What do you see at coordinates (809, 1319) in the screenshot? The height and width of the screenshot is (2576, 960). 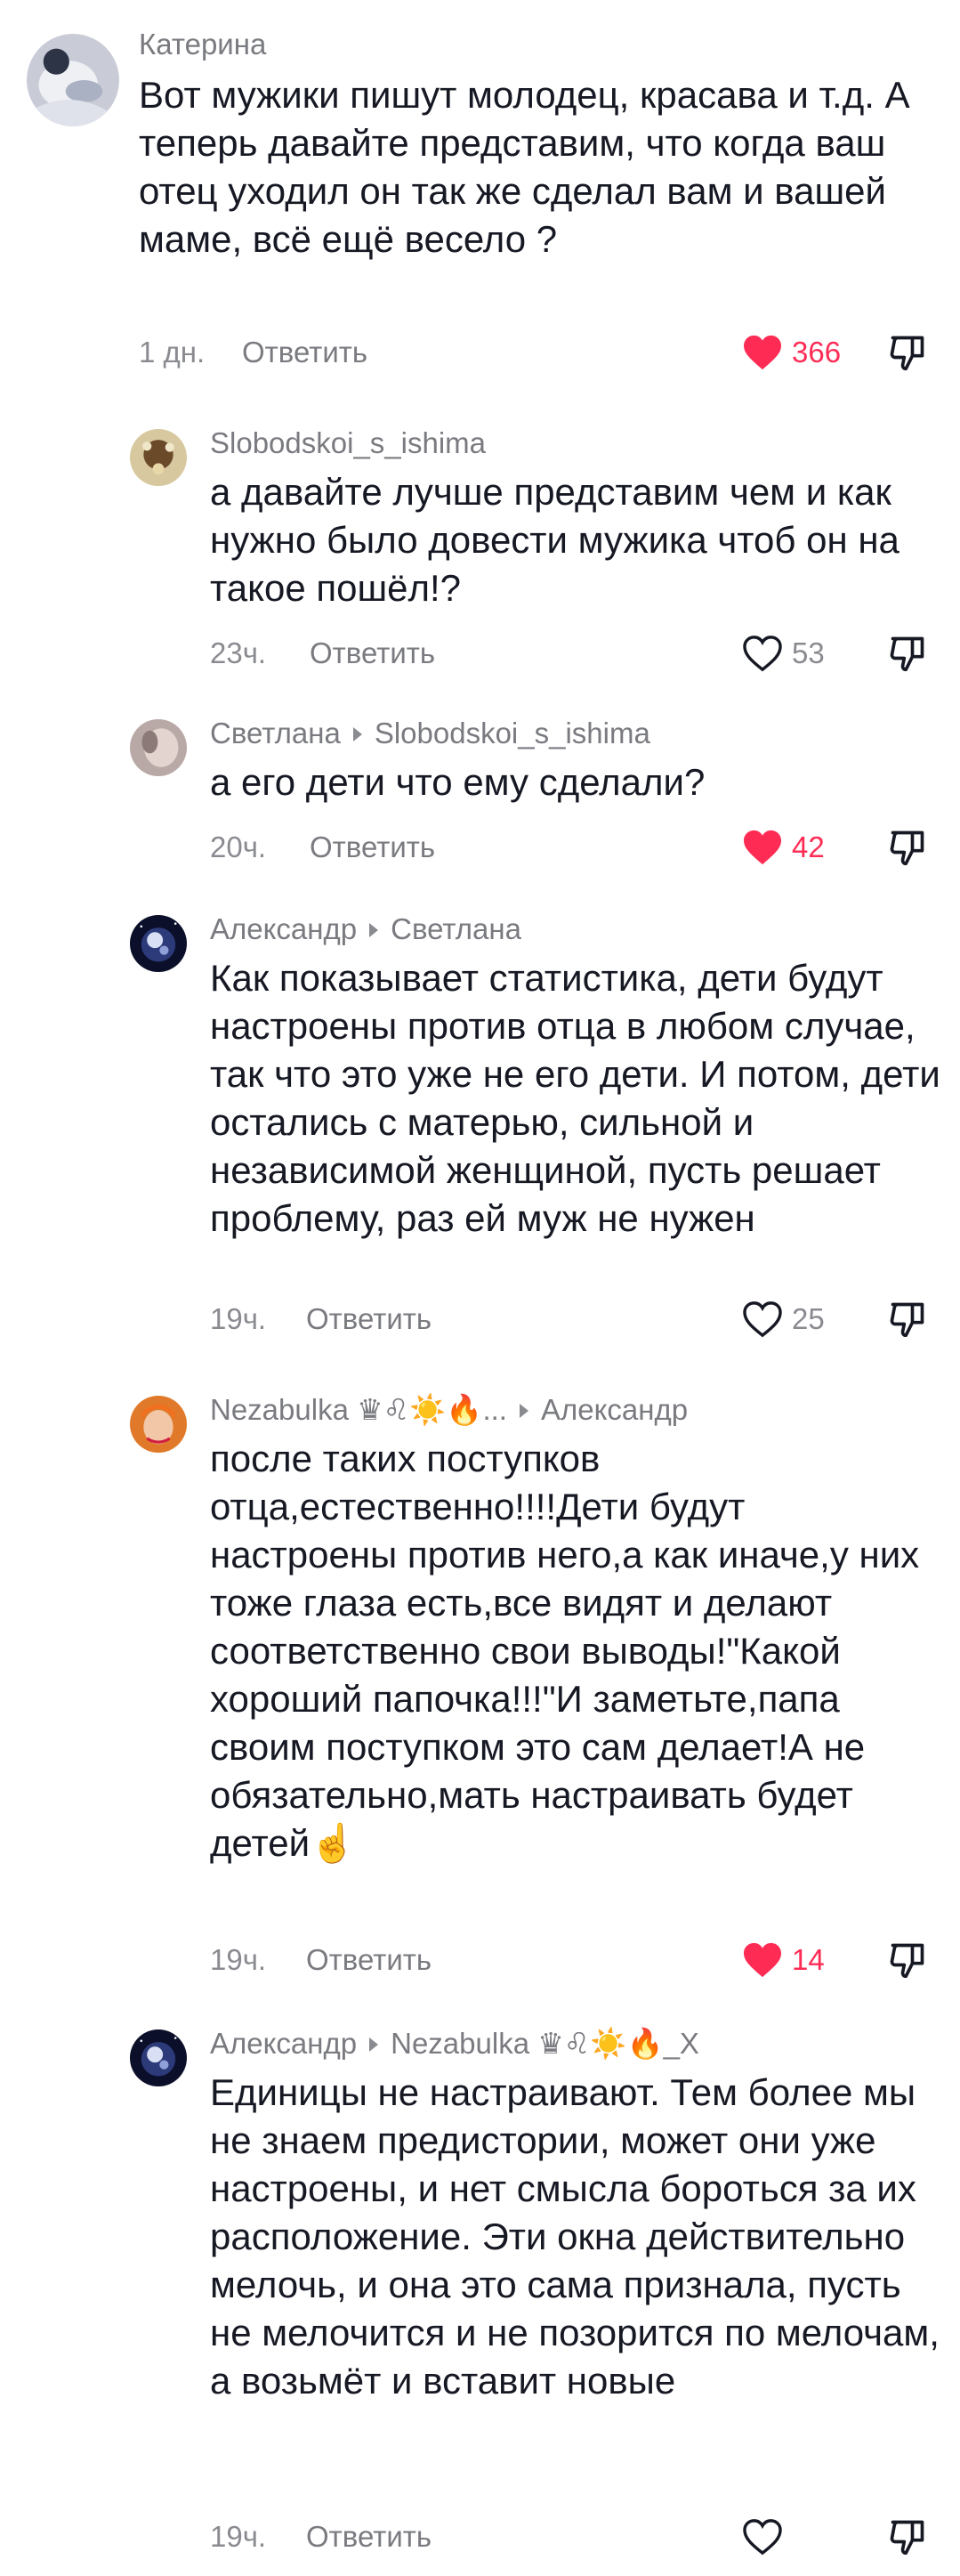 I see `like-count: 25` at bounding box center [809, 1319].